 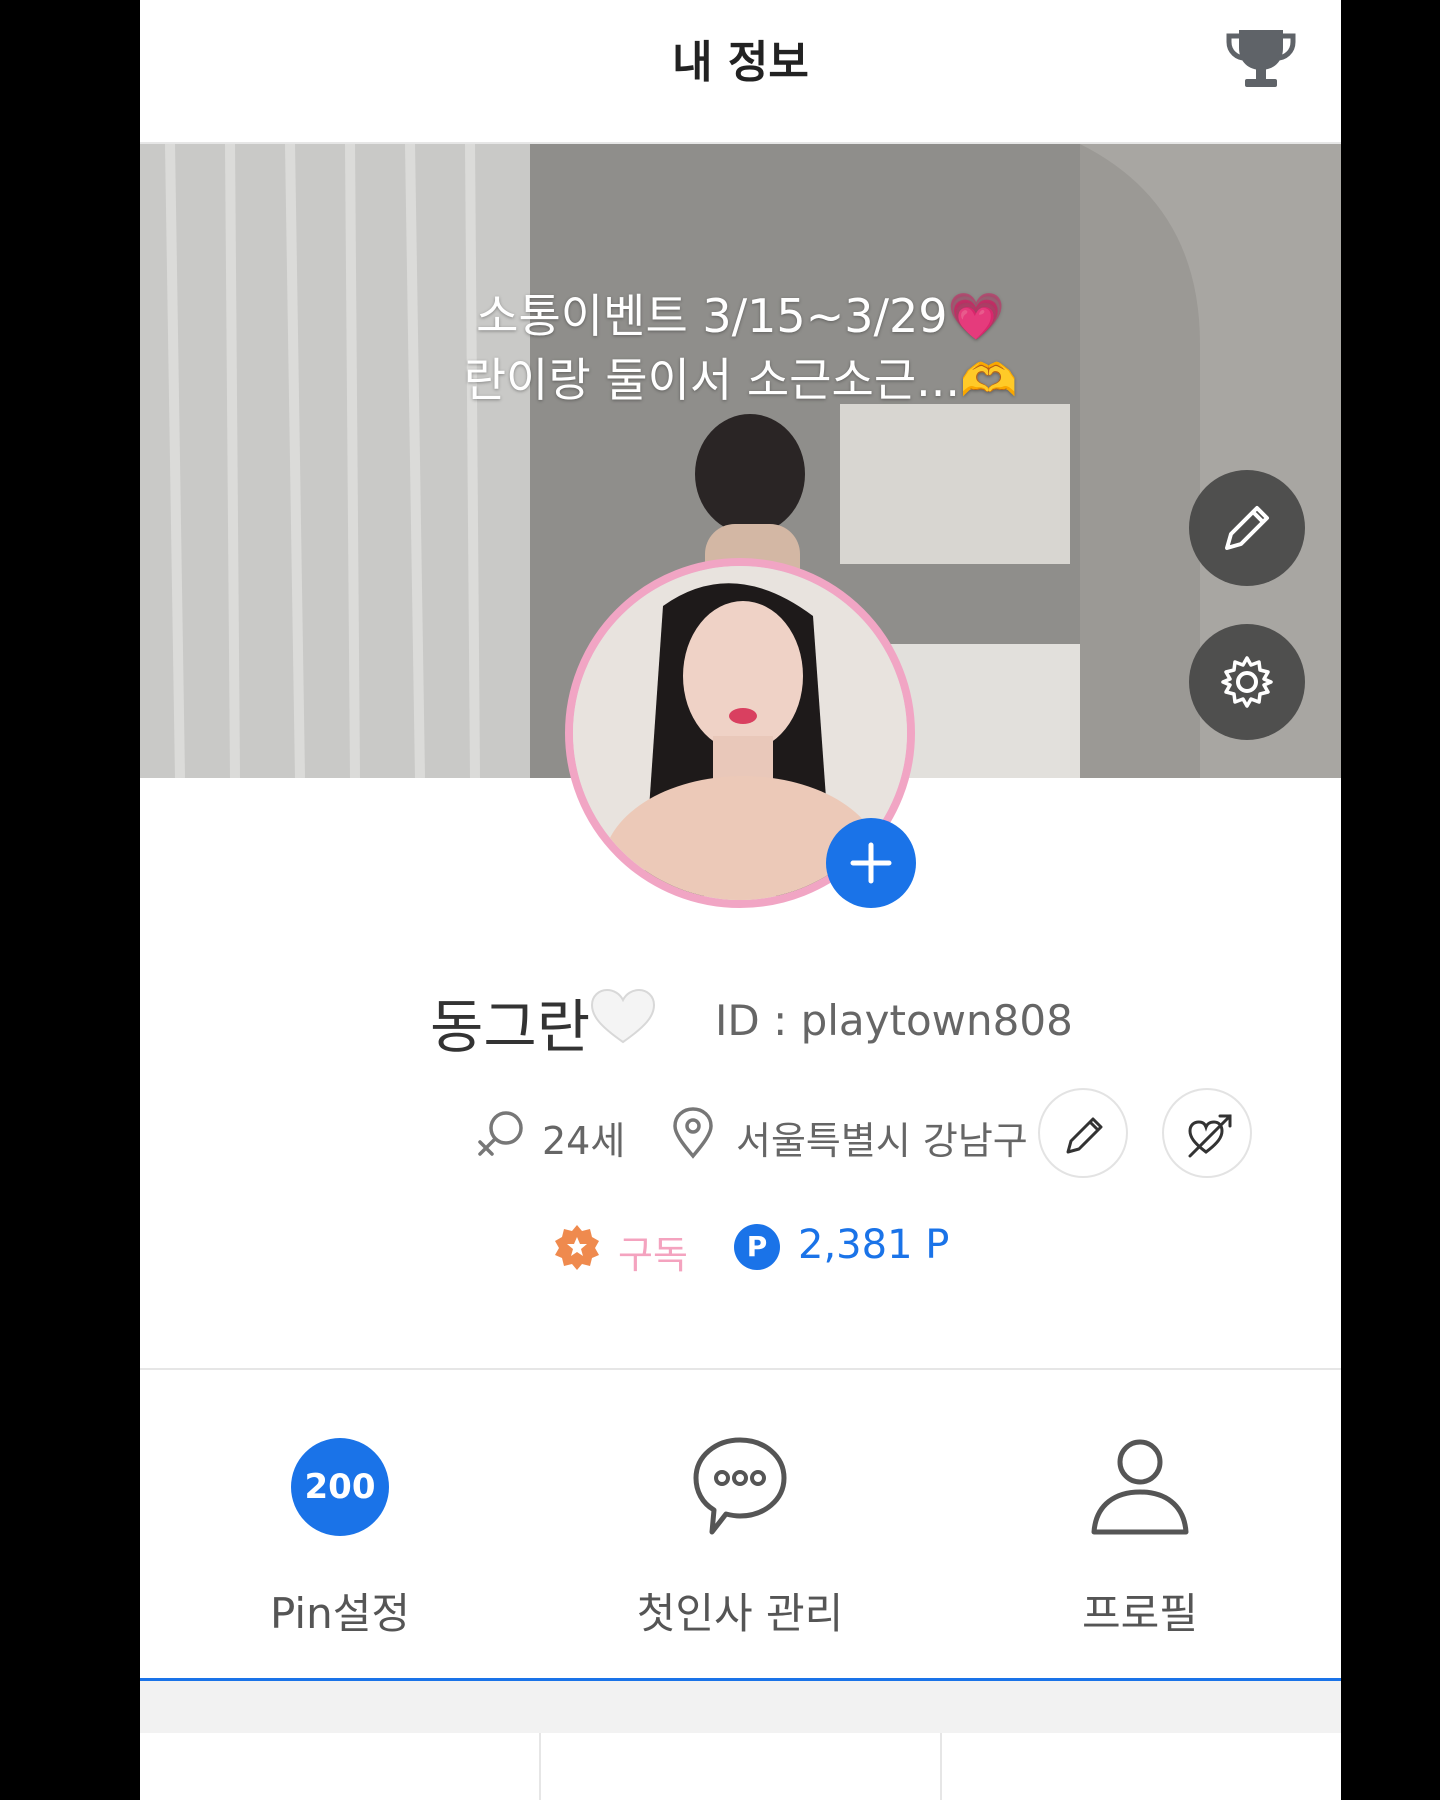 I want to click on menu-greeting-management: 첫인사 관리, so click(x=740, y=1525).